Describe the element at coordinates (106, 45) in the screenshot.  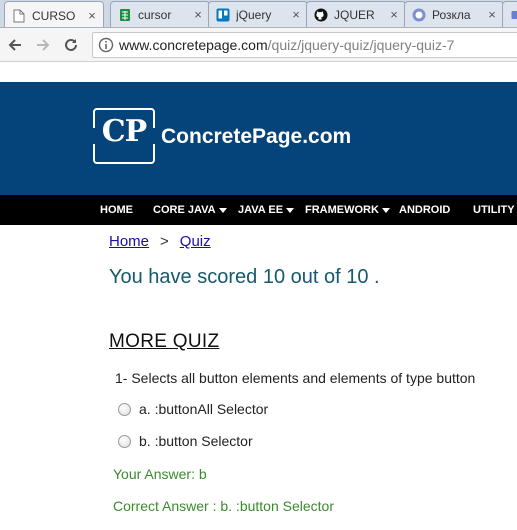
I see `info-icon` at that location.